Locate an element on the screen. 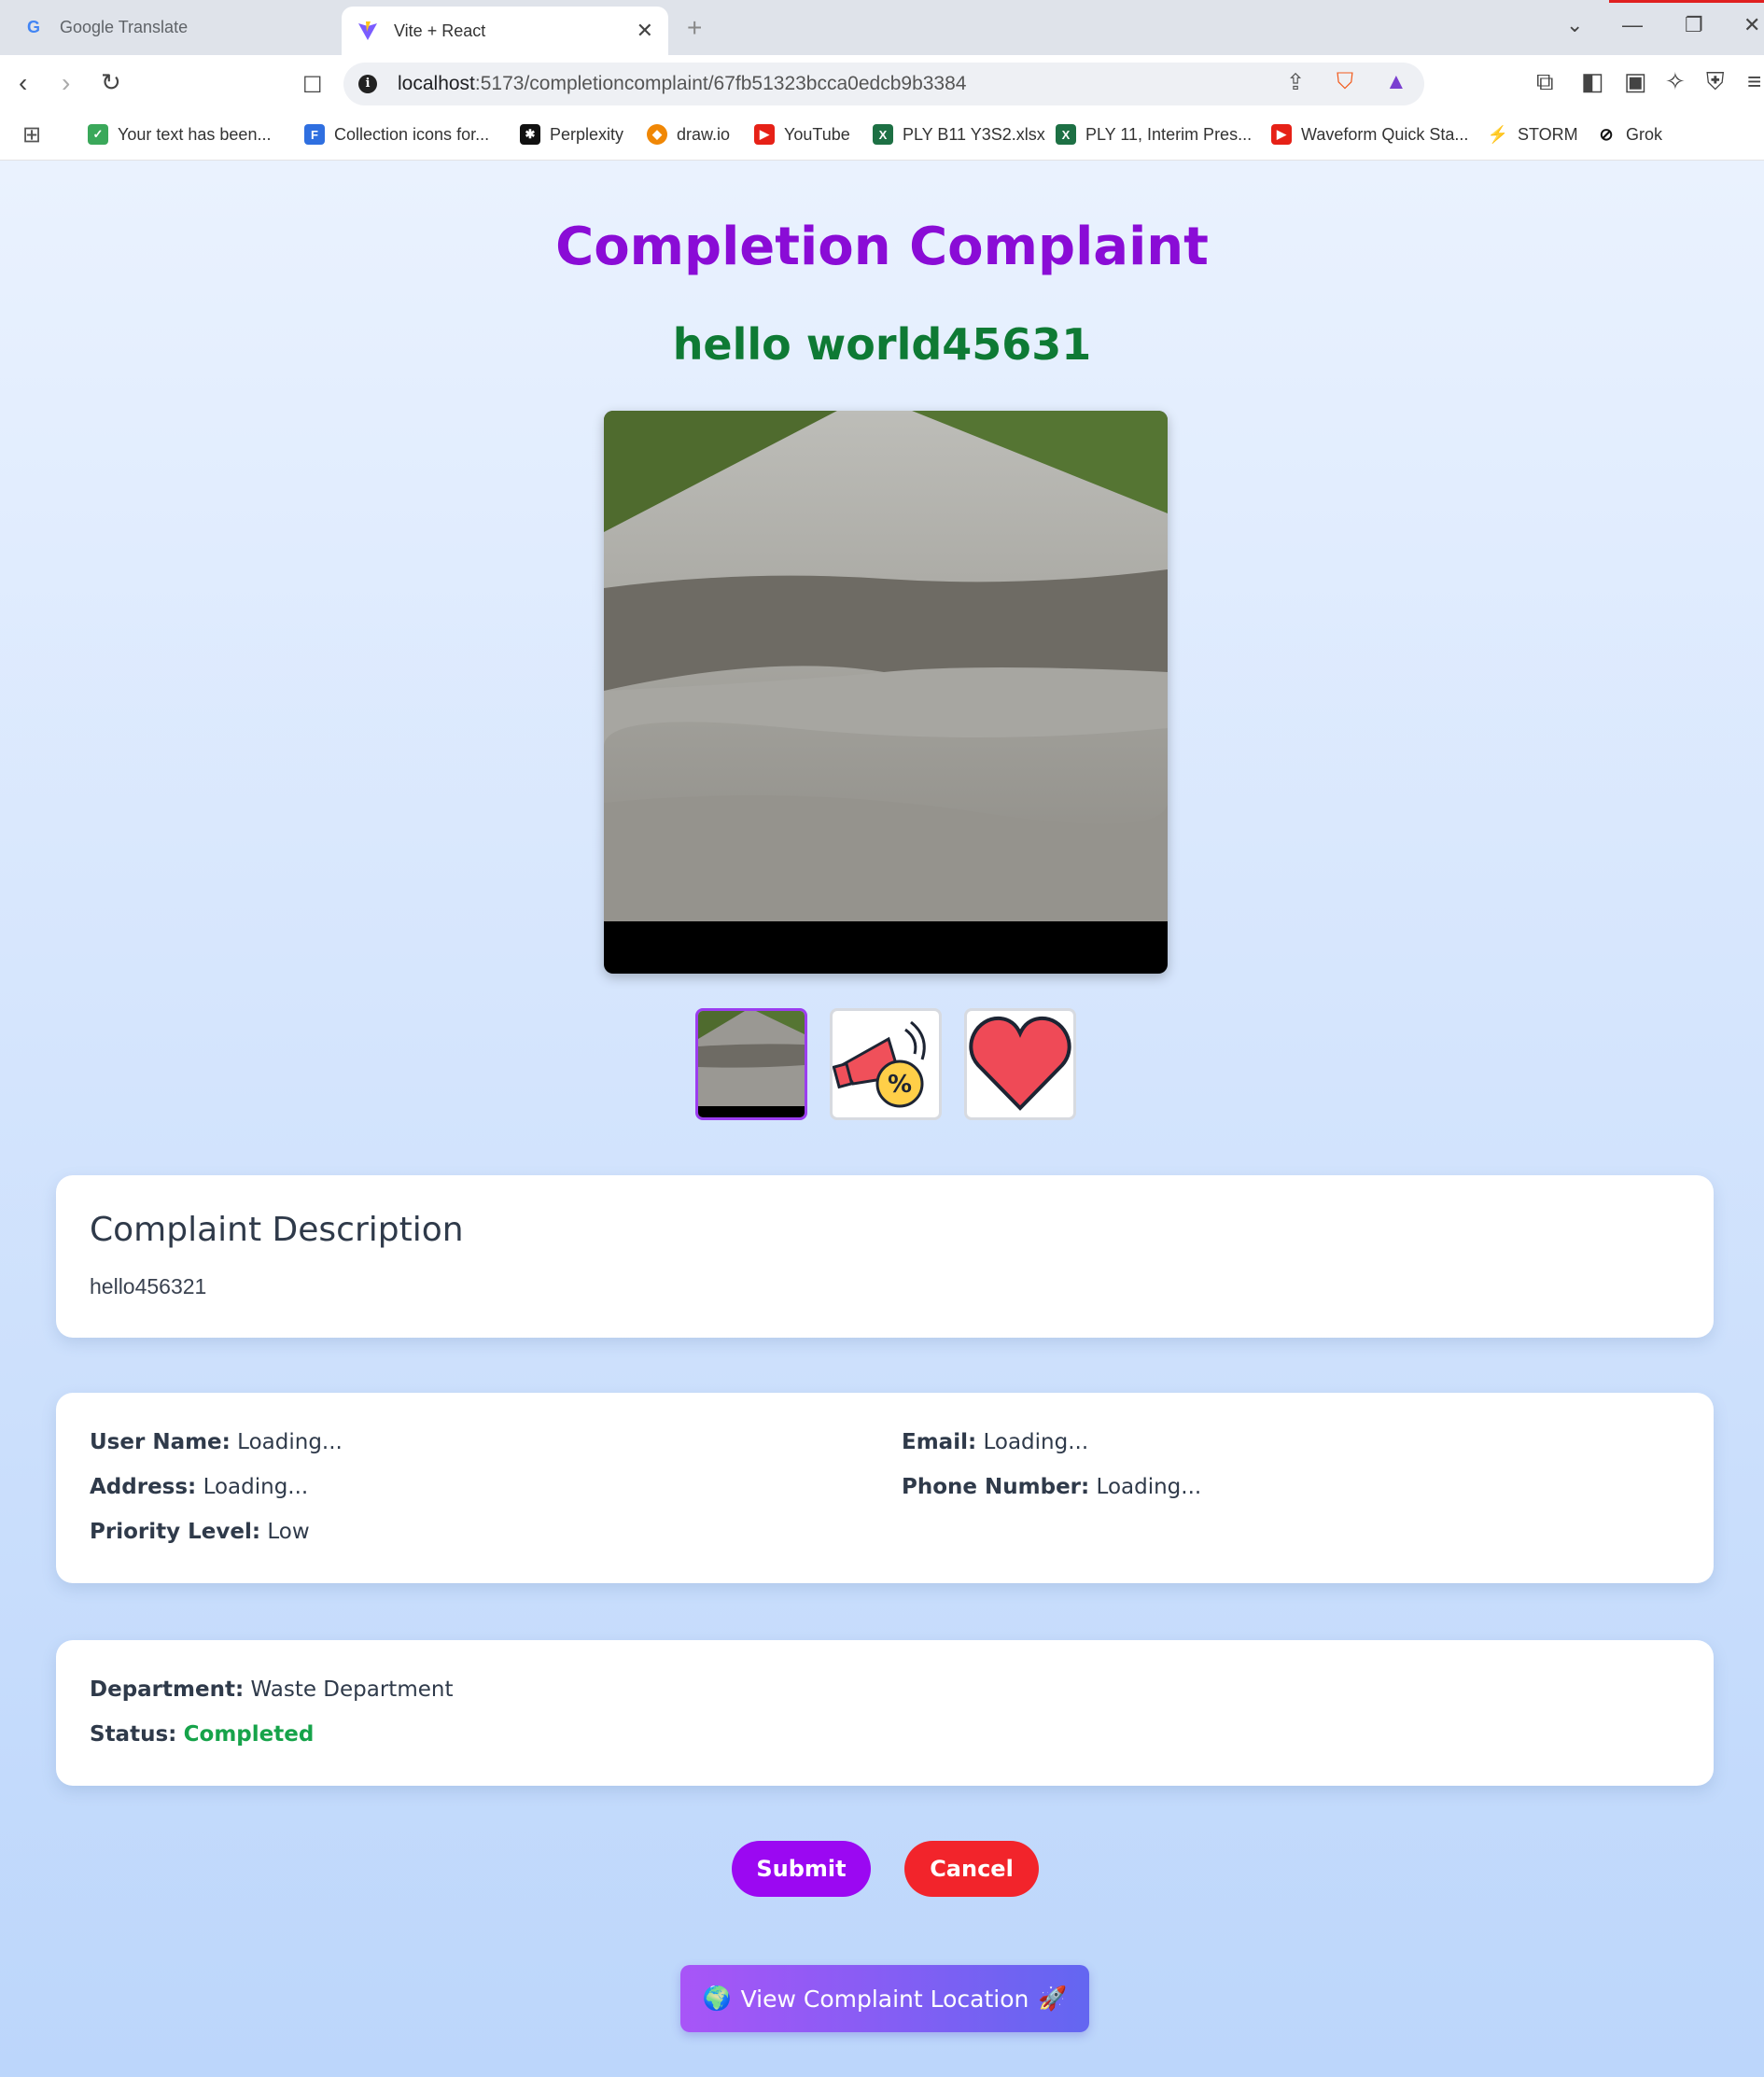 The image size is (1764, 2077). bookmark-item: ◆ draw.io is located at coordinates (688, 134).